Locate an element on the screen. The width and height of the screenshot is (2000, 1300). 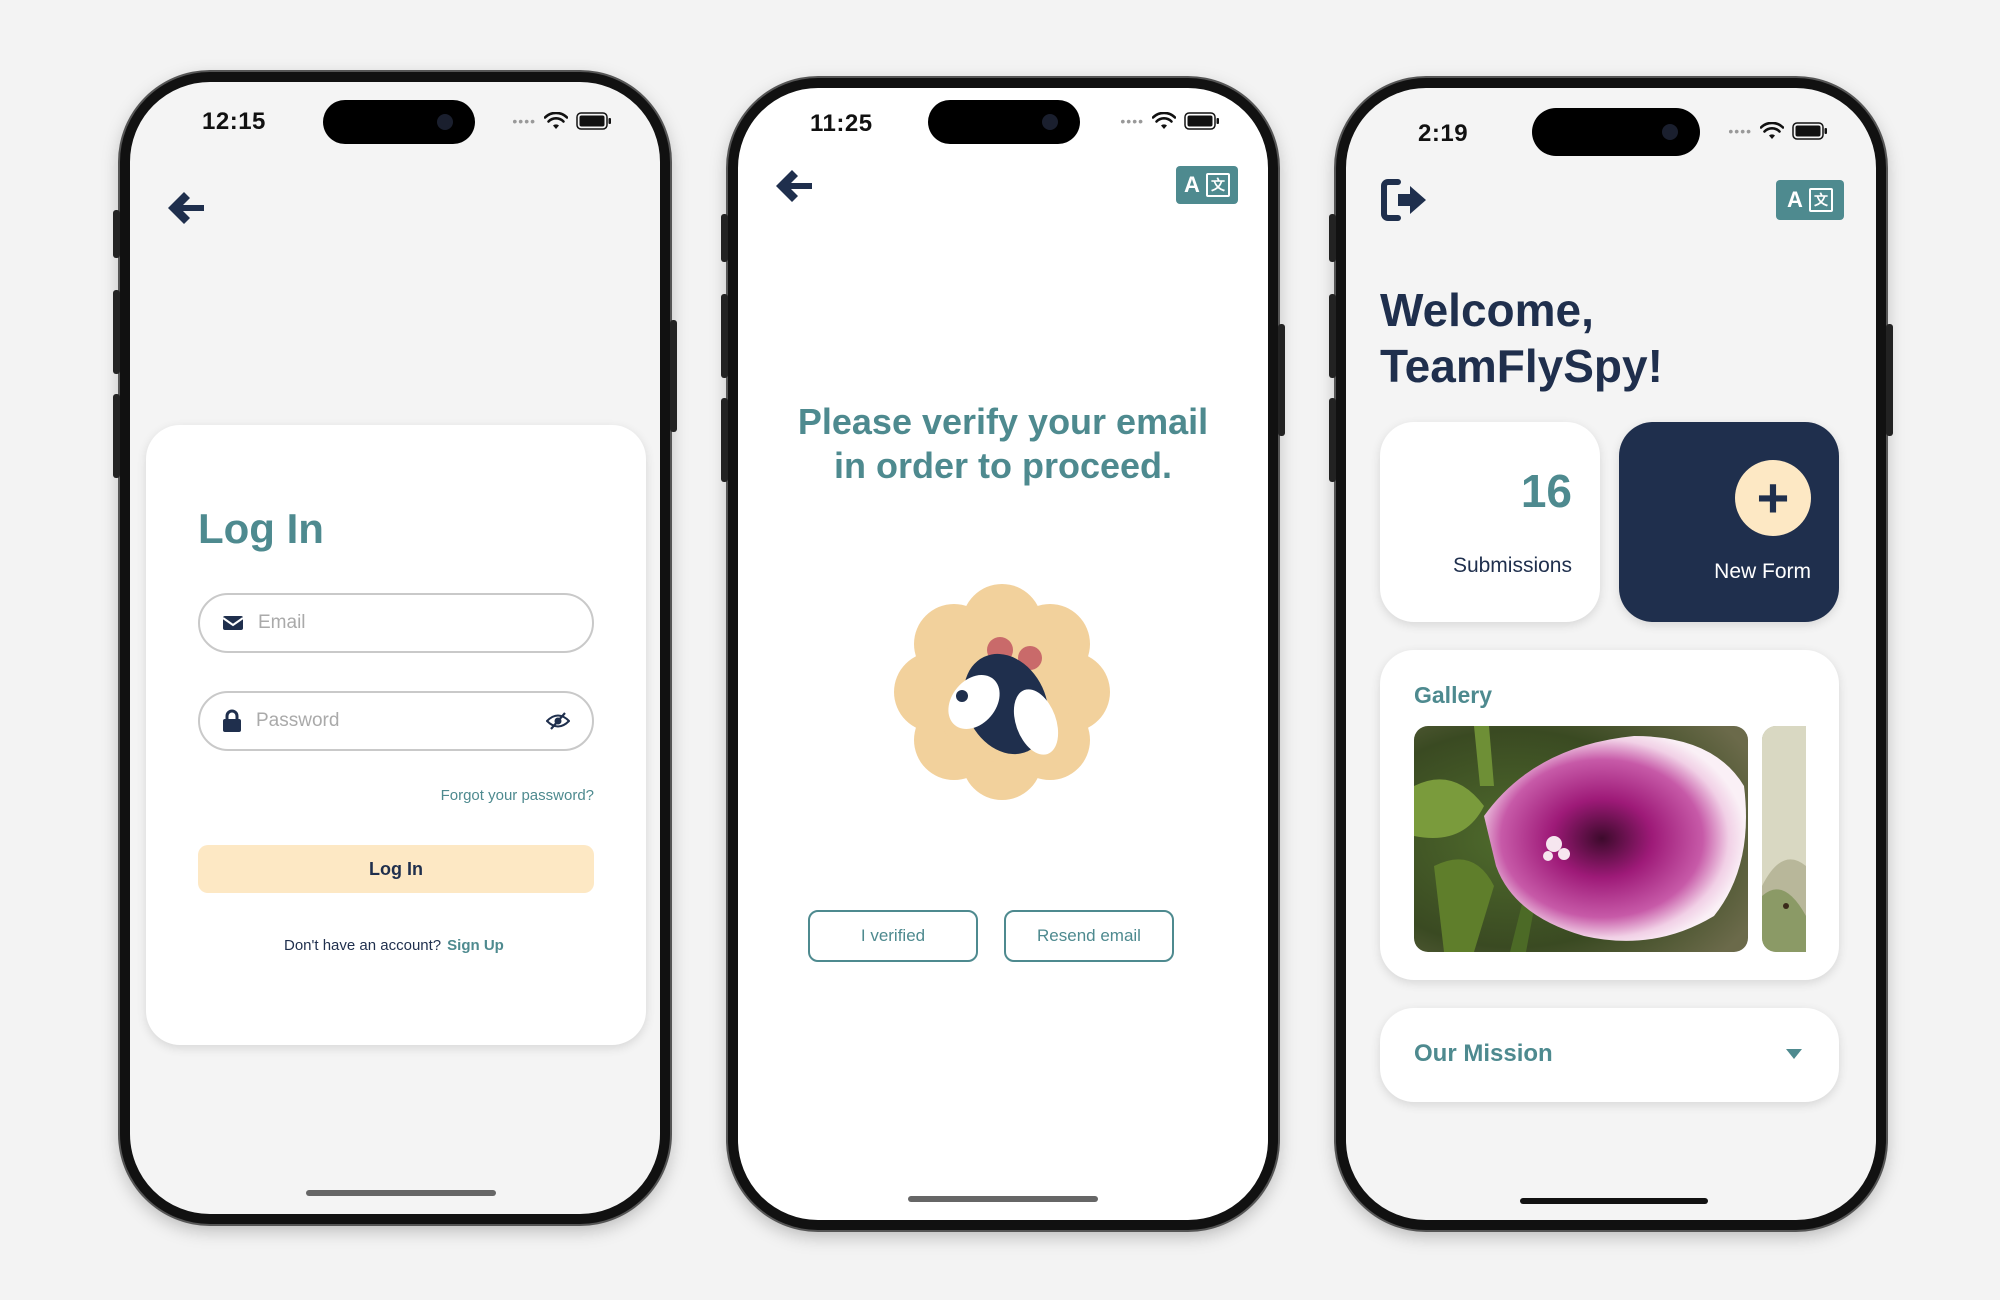
sign-up-link: Sign Up is located at coordinates (475, 945).